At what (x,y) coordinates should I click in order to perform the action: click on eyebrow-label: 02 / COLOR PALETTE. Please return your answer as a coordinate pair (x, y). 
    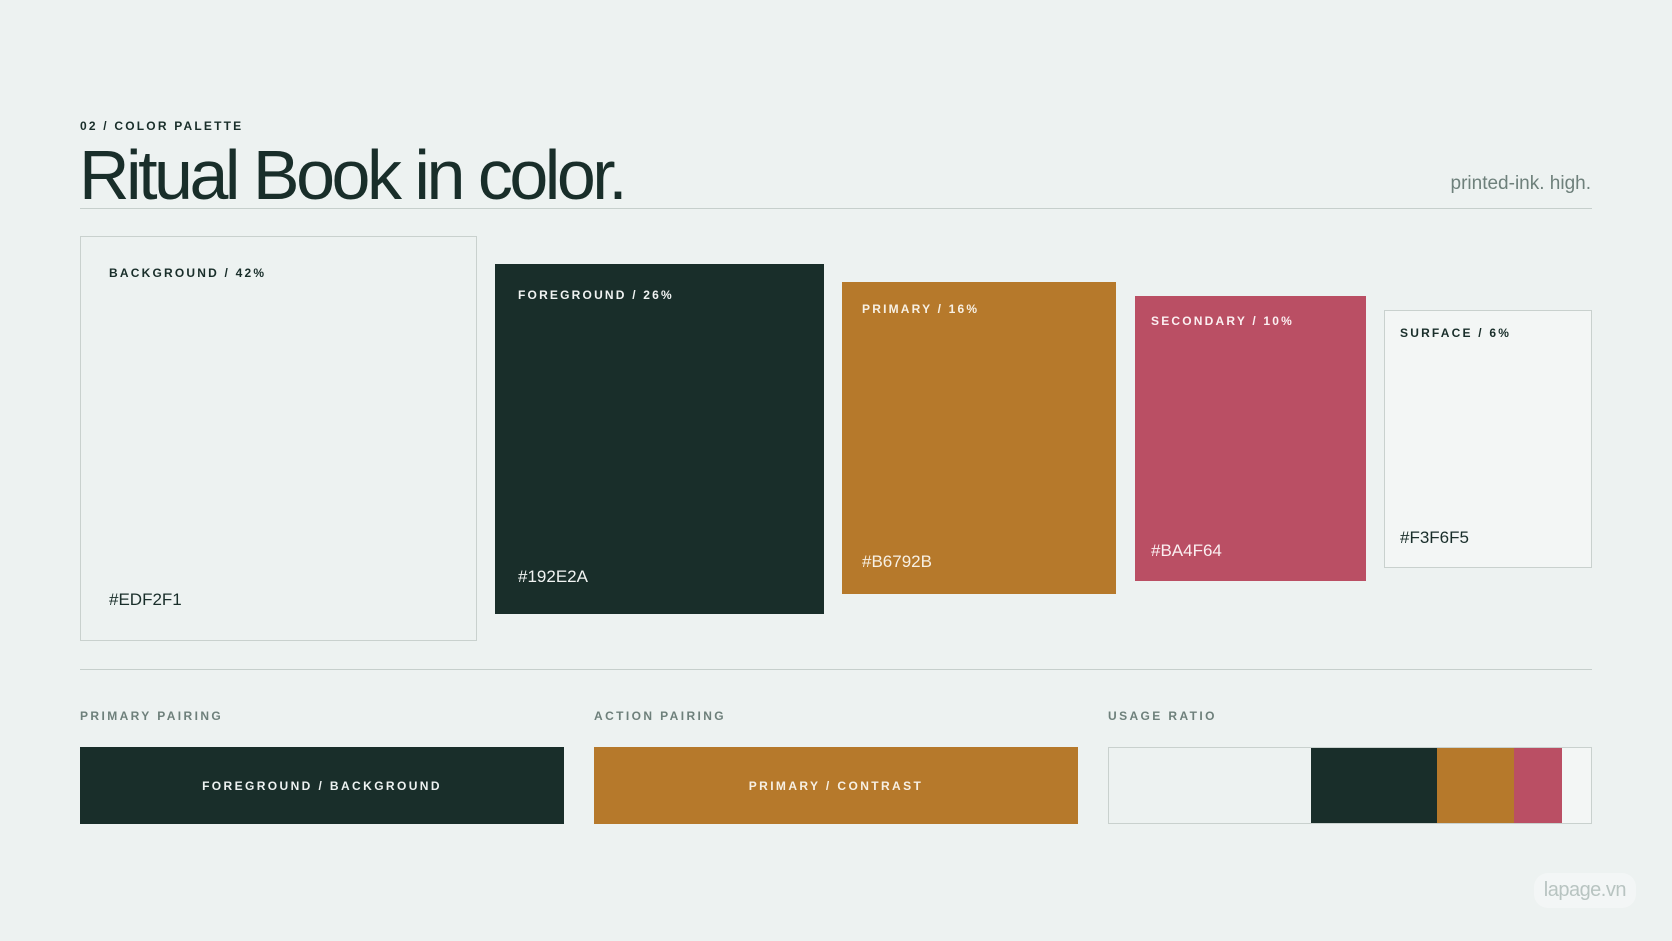
    Looking at the image, I should click on (162, 126).